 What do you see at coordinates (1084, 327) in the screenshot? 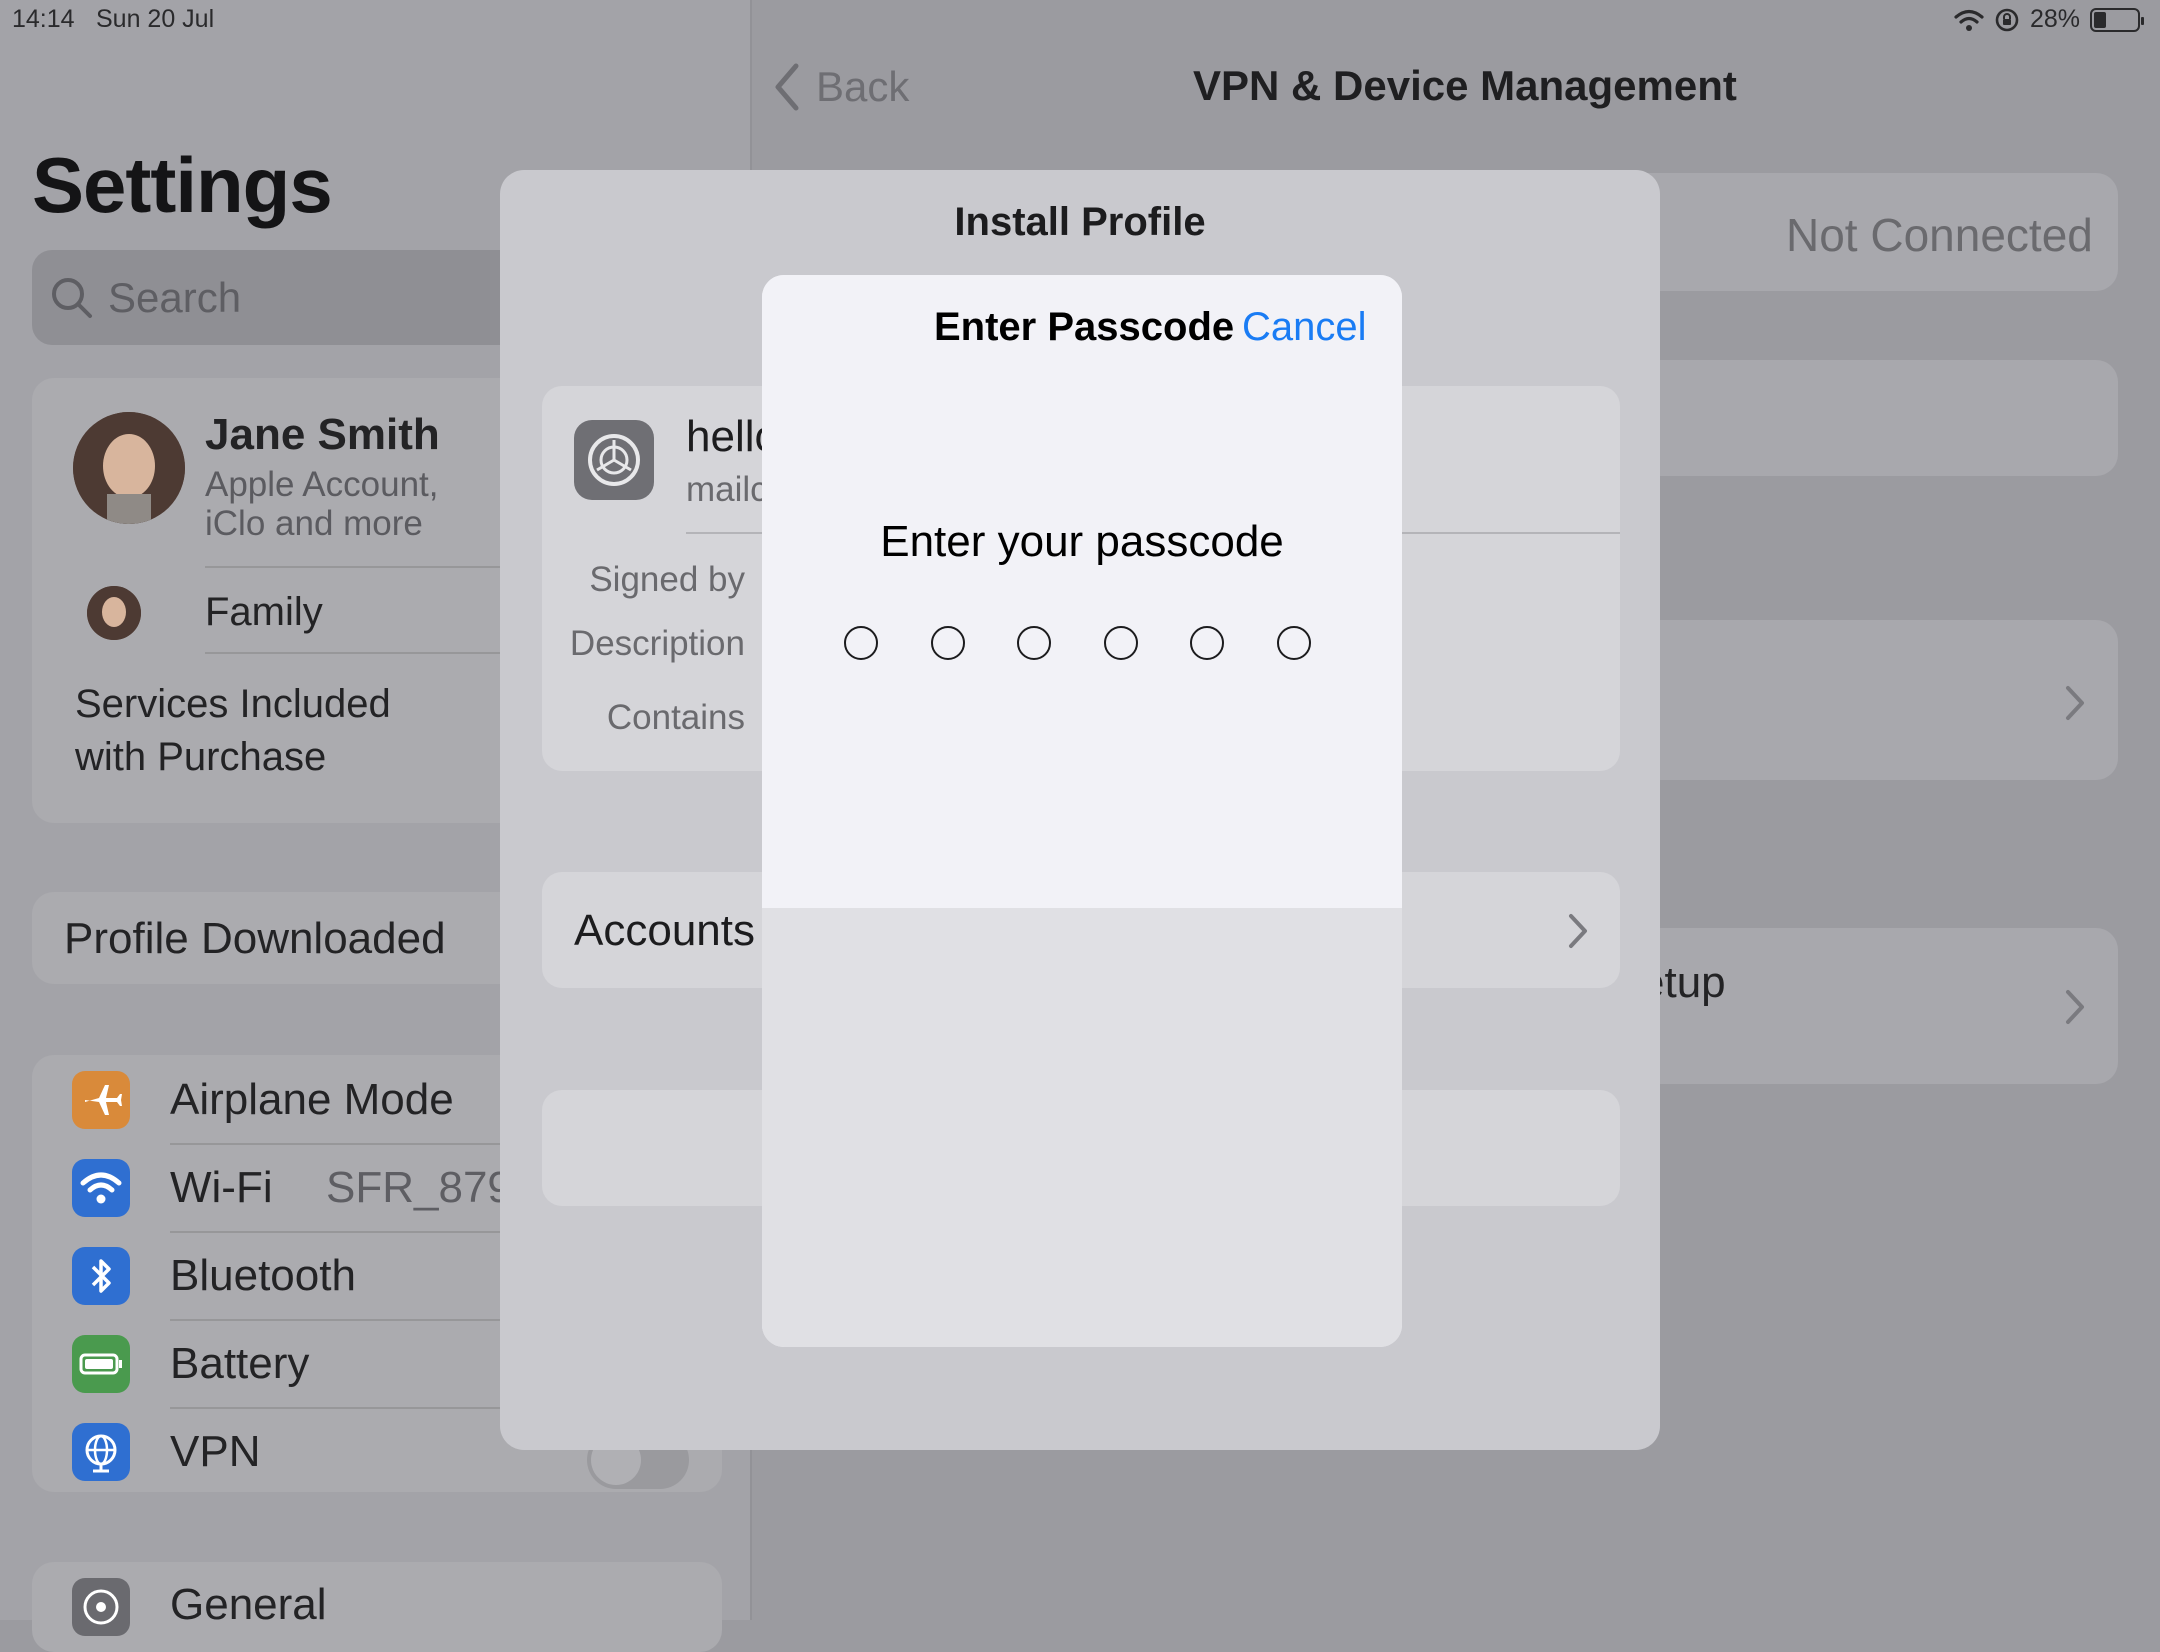
I see `modal-title: Enter Passcode` at bounding box center [1084, 327].